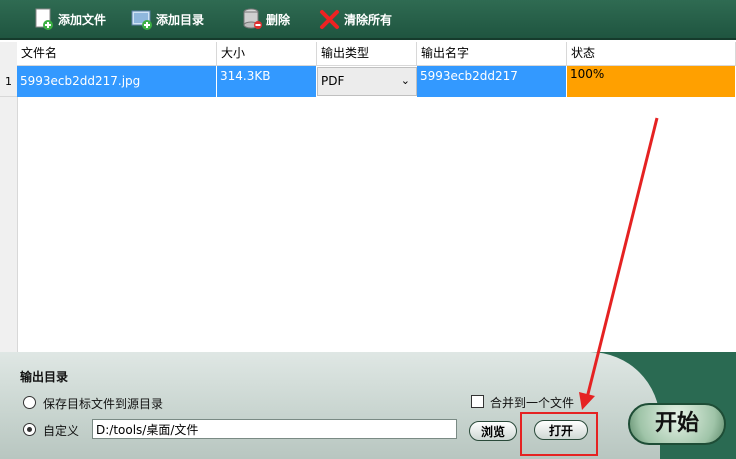  Describe the element at coordinates (8, 81) in the screenshot. I see `row-number: 1` at that location.